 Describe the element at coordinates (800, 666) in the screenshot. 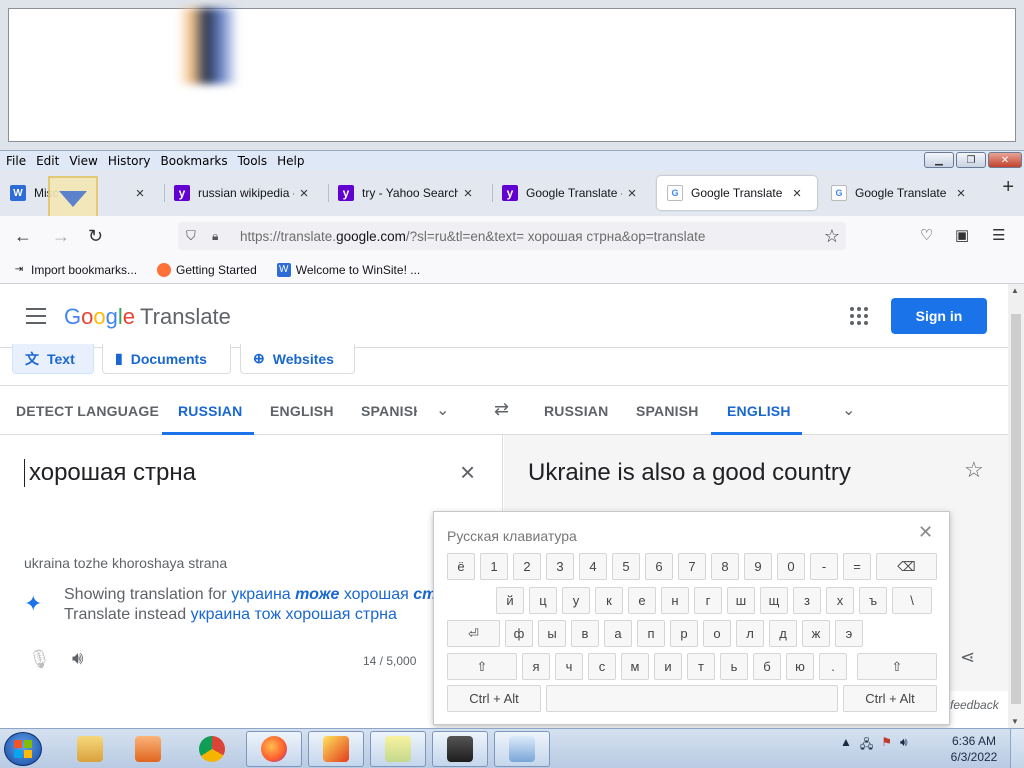

I see `key-8-row4: ю` at that location.